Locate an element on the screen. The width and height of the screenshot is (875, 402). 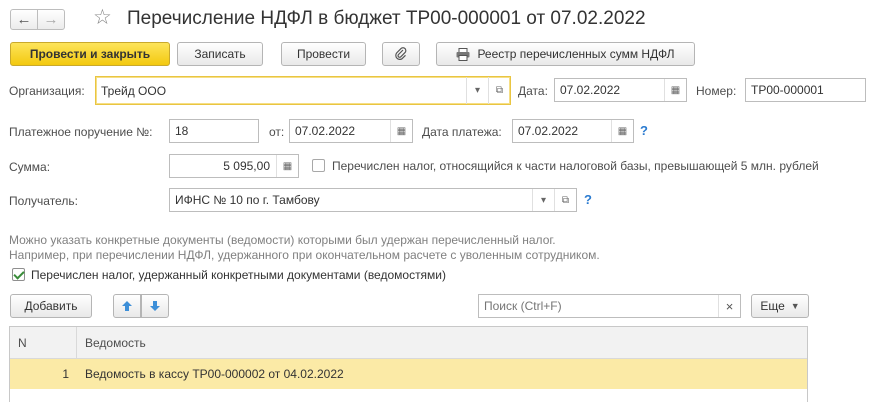
from-label: от: is located at coordinates (277, 132).